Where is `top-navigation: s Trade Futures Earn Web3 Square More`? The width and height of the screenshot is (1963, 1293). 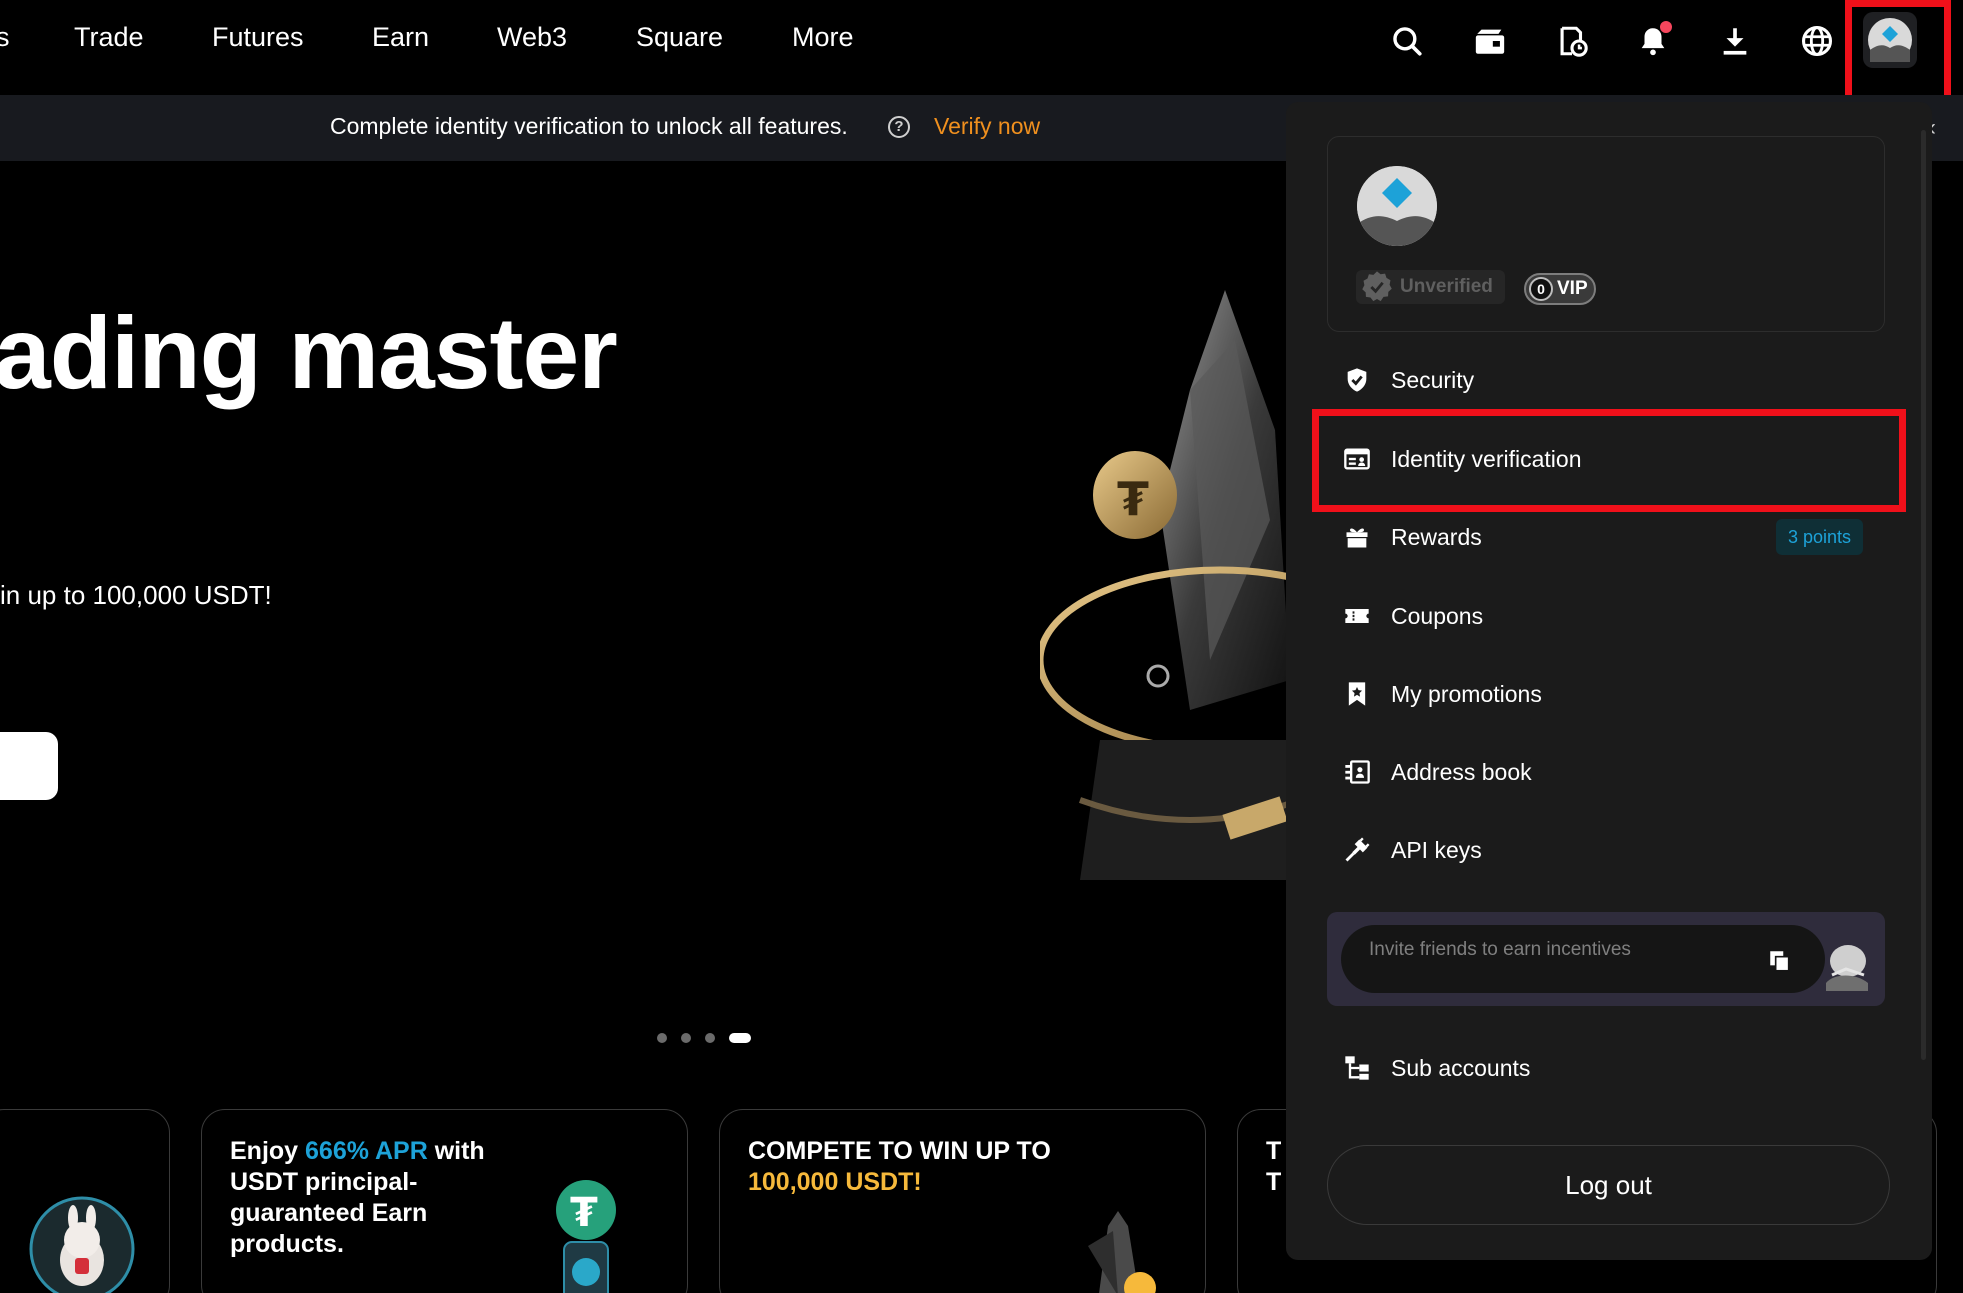 top-navigation: s Trade Futures Earn Web3 Square More is located at coordinates (981, 47).